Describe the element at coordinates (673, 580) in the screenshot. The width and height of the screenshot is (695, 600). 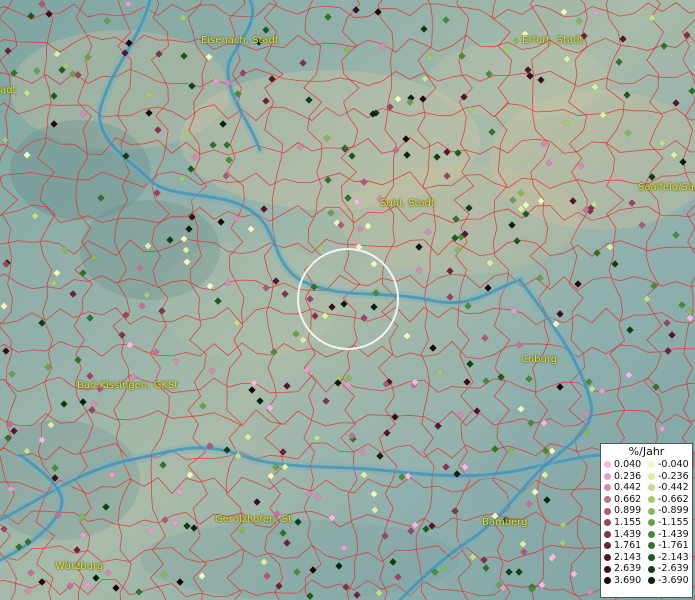
I see `legend-label: -3.690` at that location.